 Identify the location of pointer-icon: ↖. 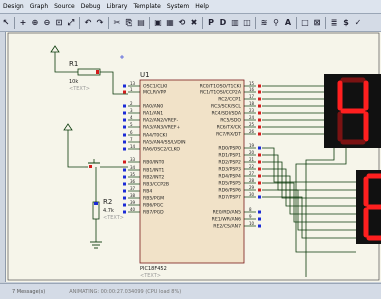
(6, 23).